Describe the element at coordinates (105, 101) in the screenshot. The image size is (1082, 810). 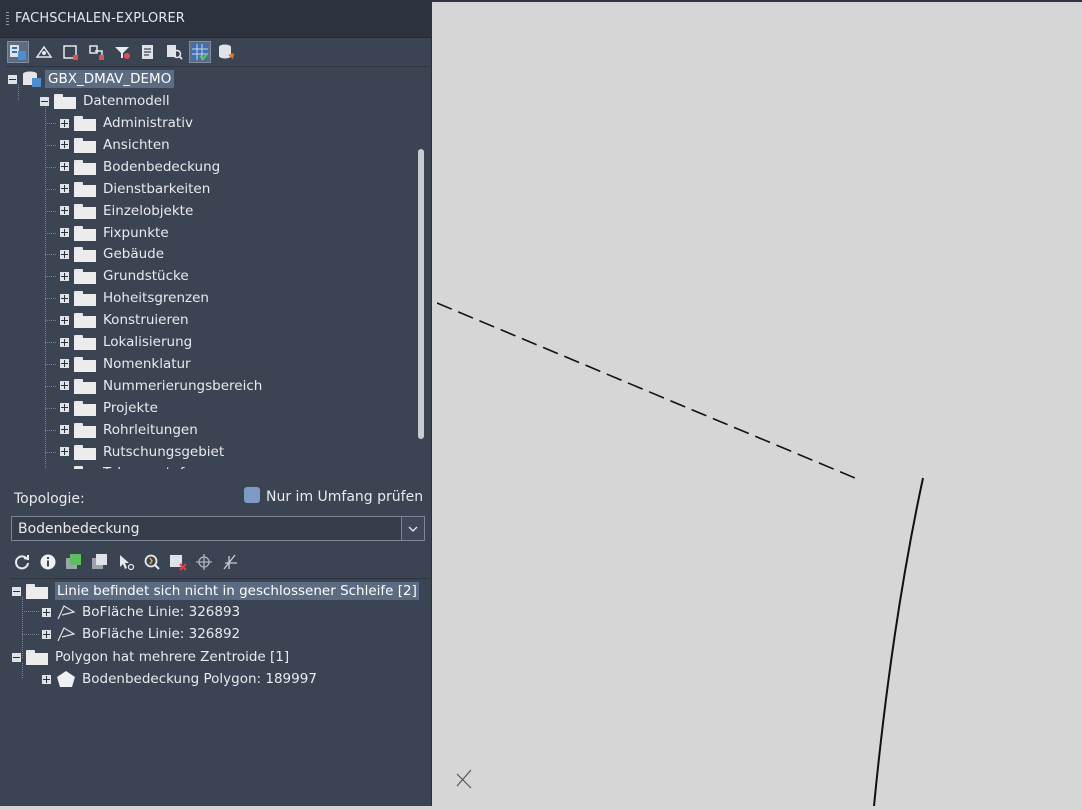
I see `tree-model: Datenmodell` at that location.